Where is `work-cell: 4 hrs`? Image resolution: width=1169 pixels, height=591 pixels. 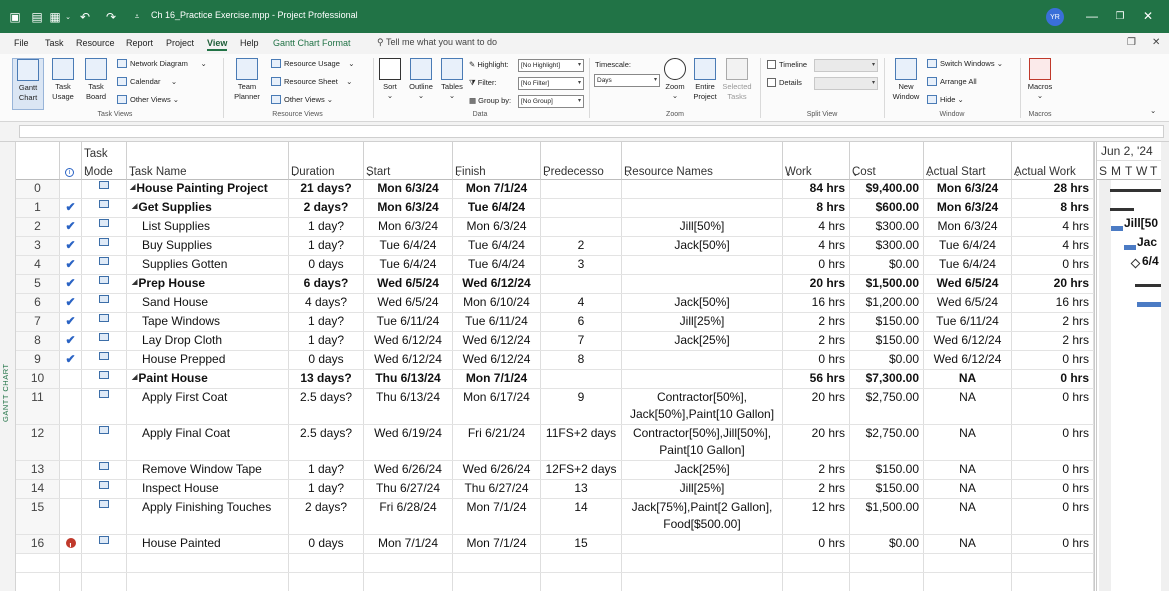
work-cell: 4 hrs is located at coordinates (816, 227).